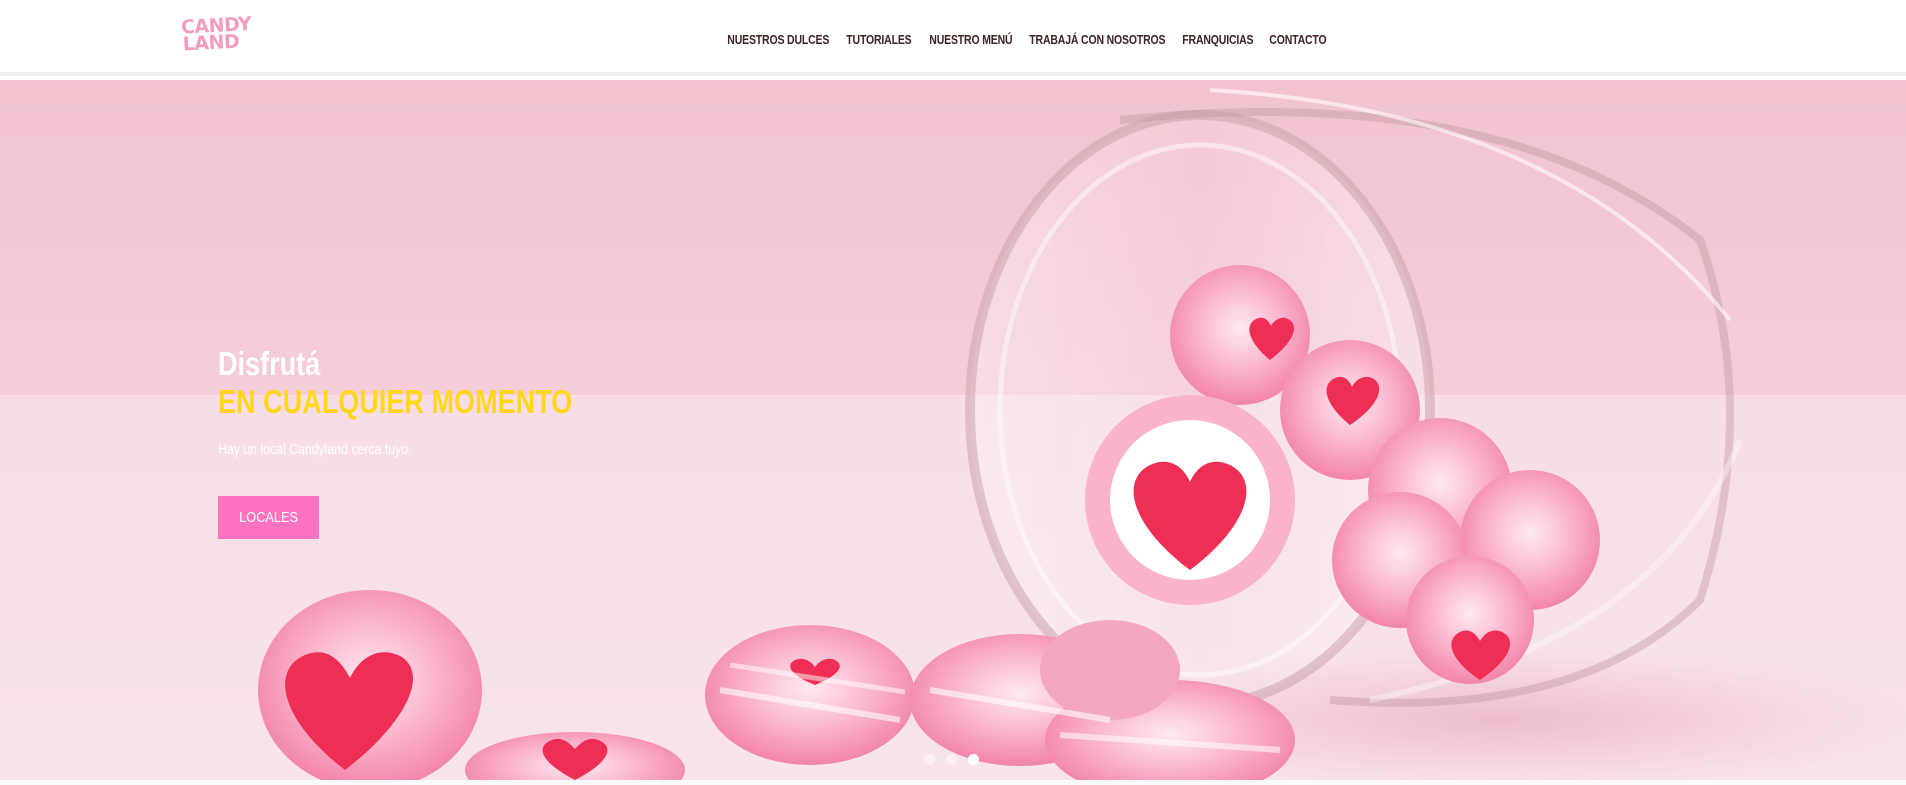  What do you see at coordinates (269, 363) in the screenshot?
I see `hero-title: Disfrutá` at bounding box center [269, 363].